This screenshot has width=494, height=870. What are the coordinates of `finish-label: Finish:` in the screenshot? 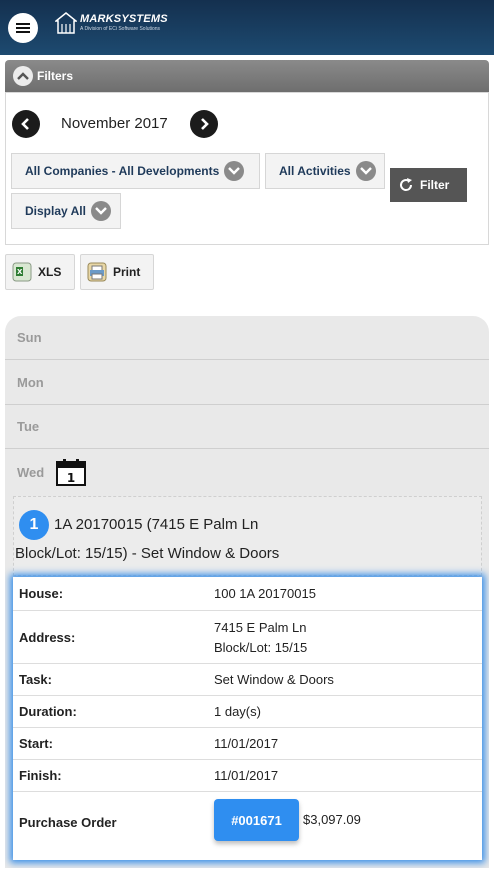 It's located at (40, 775).